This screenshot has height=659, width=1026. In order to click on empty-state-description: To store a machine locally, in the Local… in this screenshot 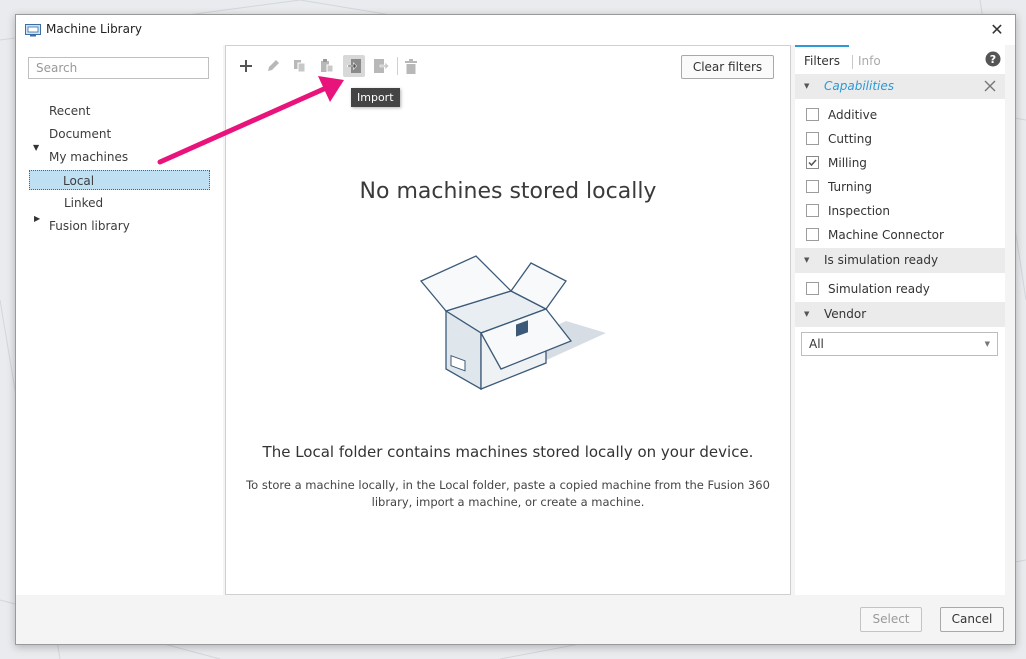, I will do `click(508, 494)`.